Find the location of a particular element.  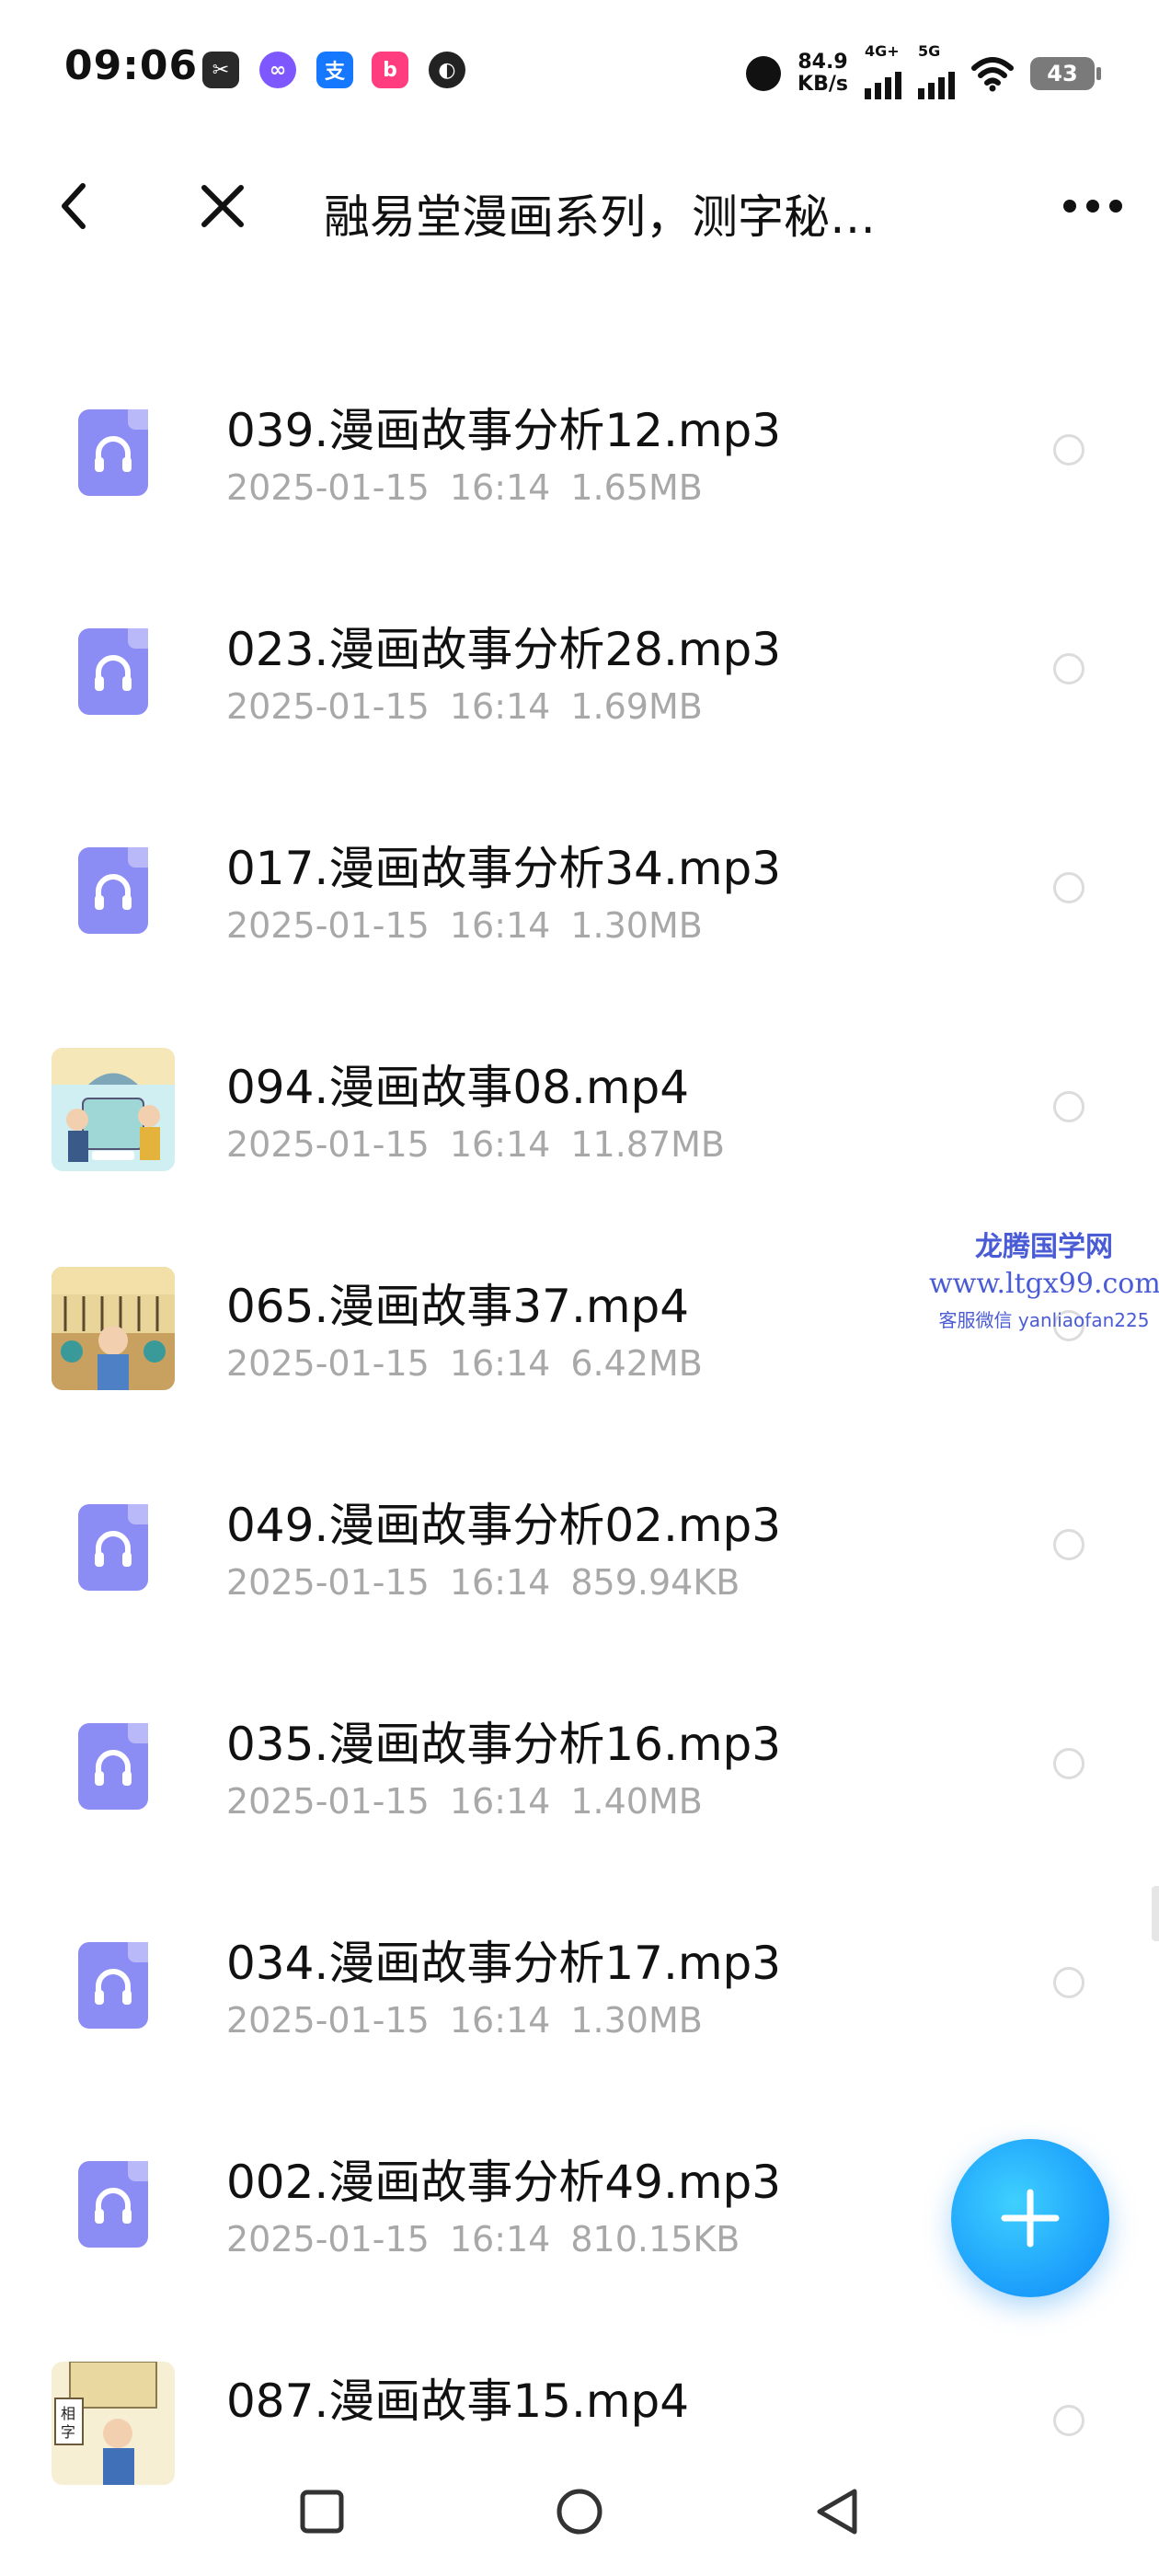

file-meta: 2025-01-15 16:14 810.15KB is located at coordinates (483, 2239).